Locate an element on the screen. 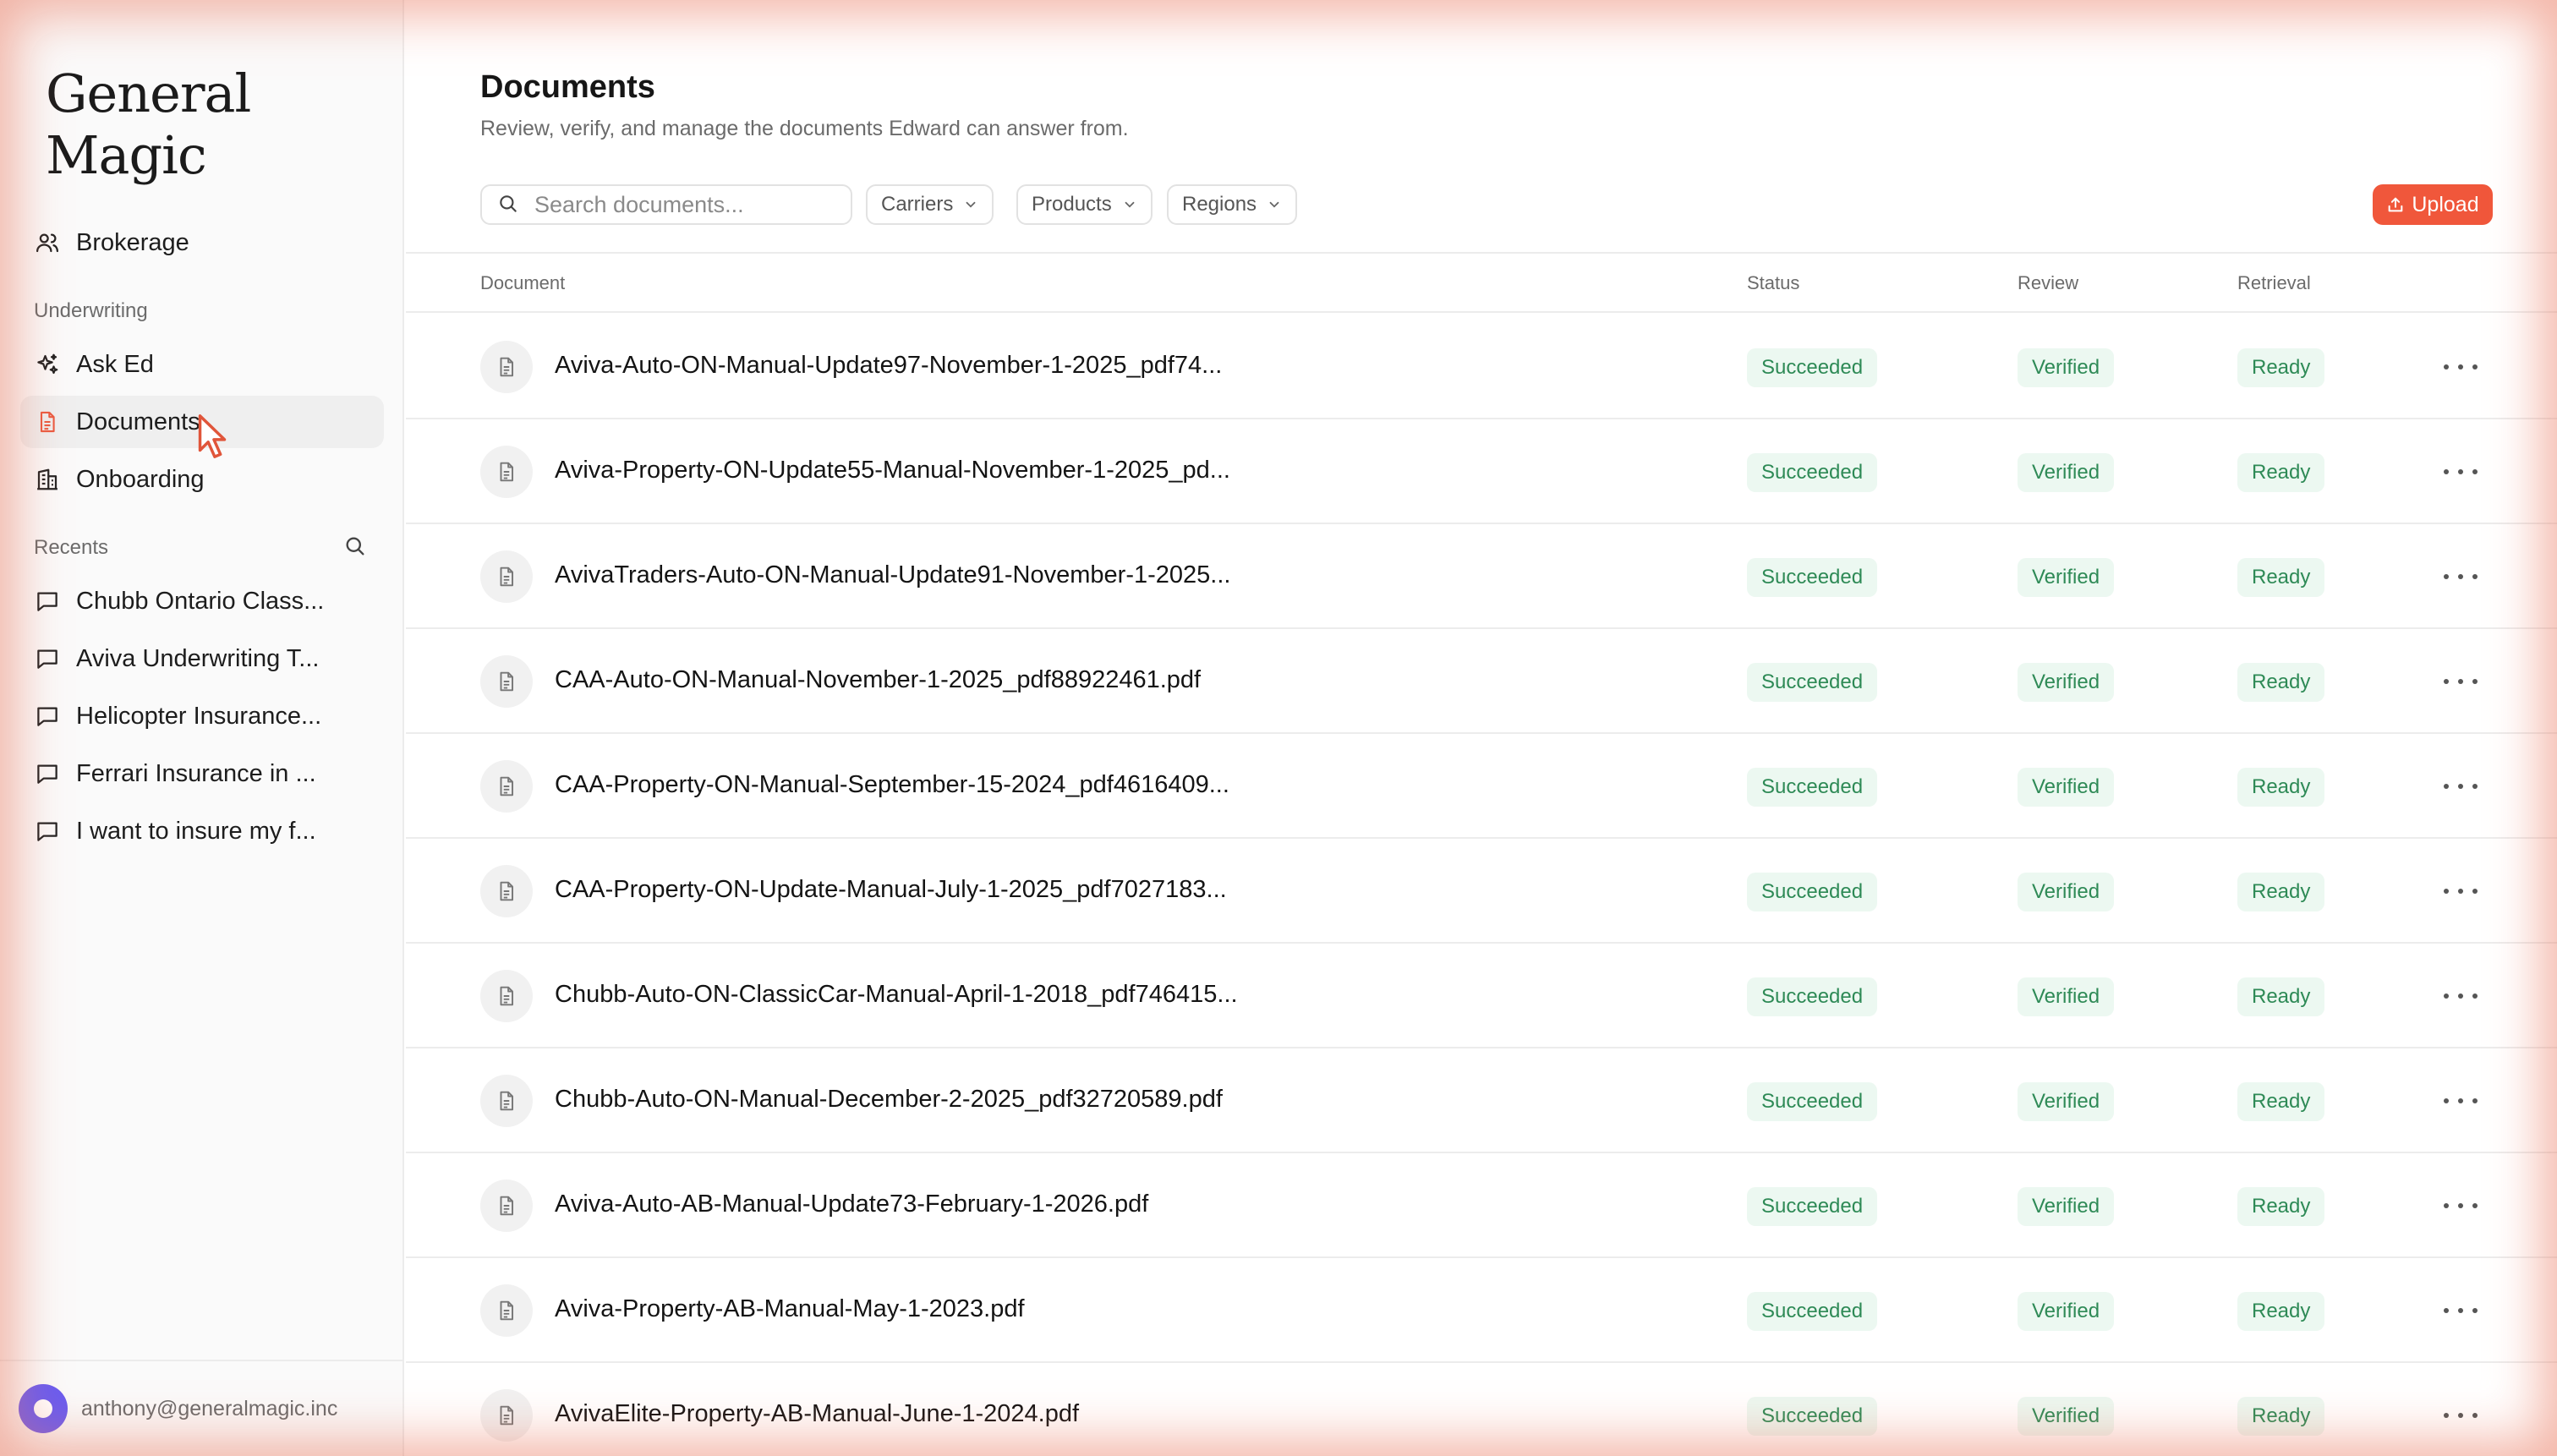  filter-label: Carriers is located at coordinates (917, 205).